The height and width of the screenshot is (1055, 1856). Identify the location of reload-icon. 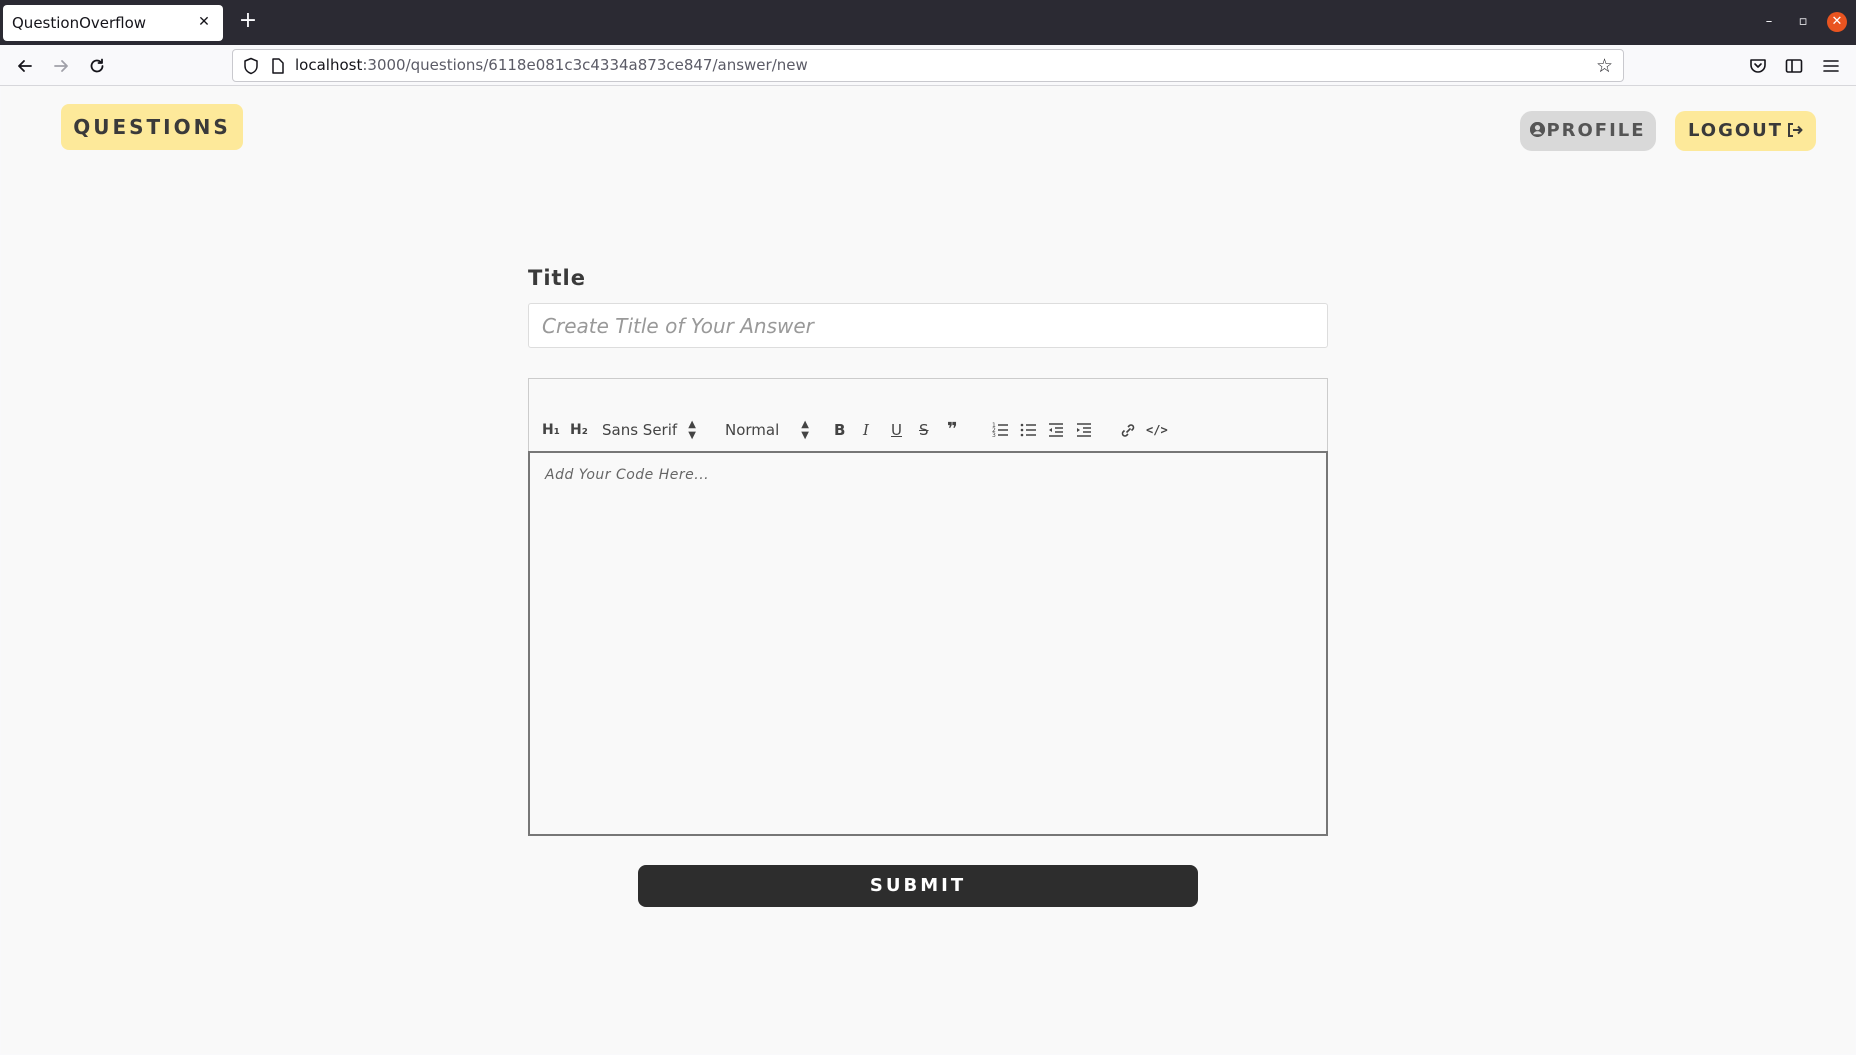
(97, 66).